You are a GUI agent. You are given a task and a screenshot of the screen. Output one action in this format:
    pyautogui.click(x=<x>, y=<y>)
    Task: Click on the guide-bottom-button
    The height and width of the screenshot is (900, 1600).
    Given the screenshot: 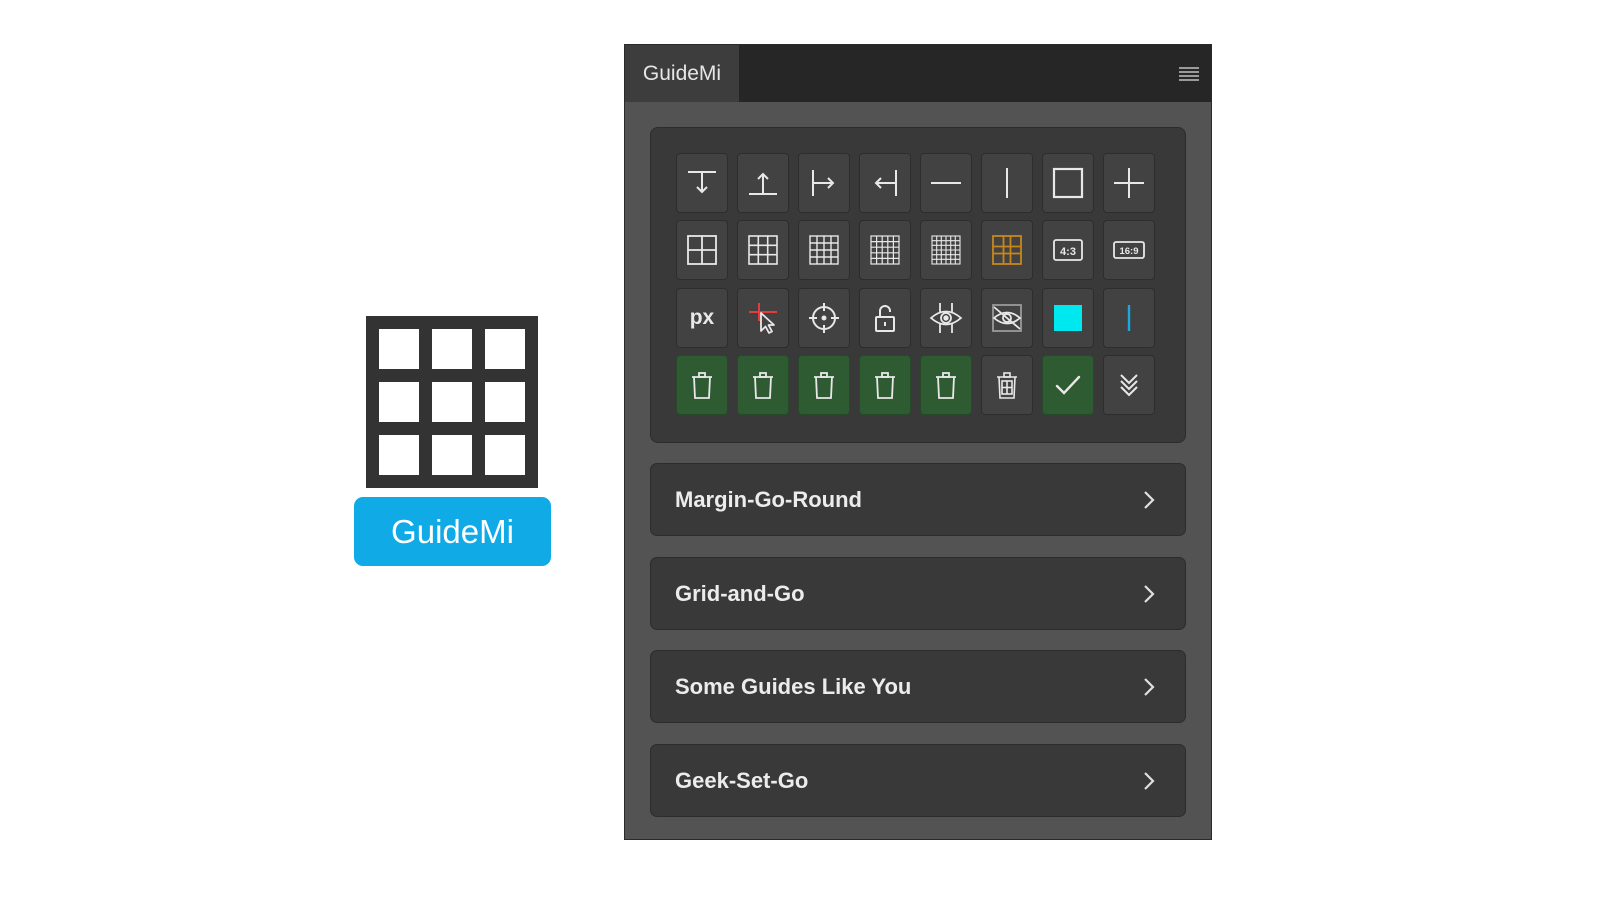 What is the action you would take?
    pyautogui.click(x=763, y=183)
    